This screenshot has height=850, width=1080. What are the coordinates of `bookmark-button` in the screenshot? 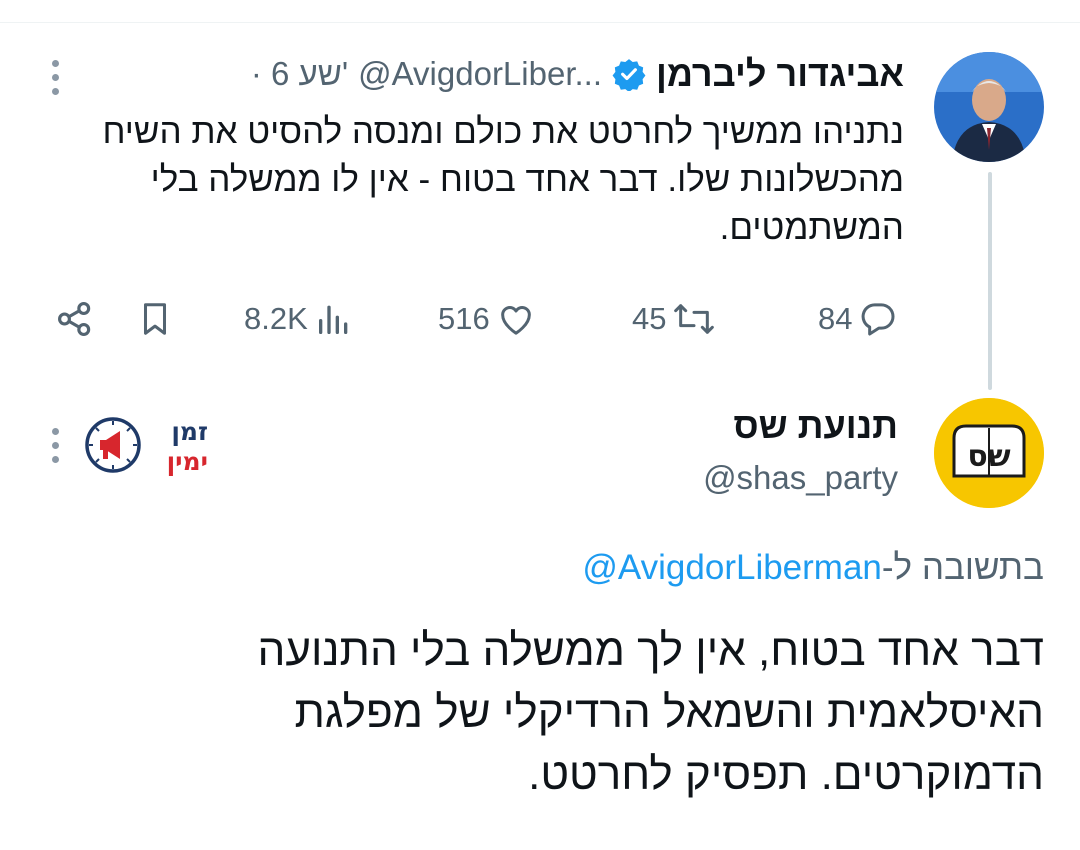 It's located at (155, 319).